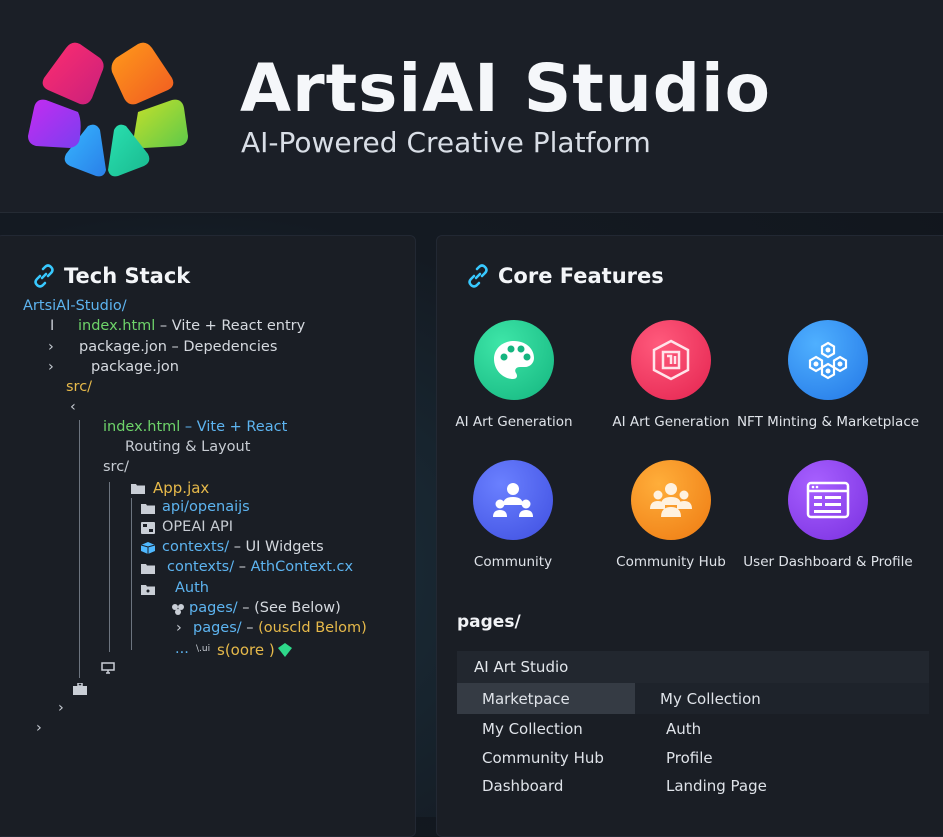 The height and width of the screenshot is (837, 943). I want to click on tree-row-pages-1: pages/ – (See Below), so click(265, 608).